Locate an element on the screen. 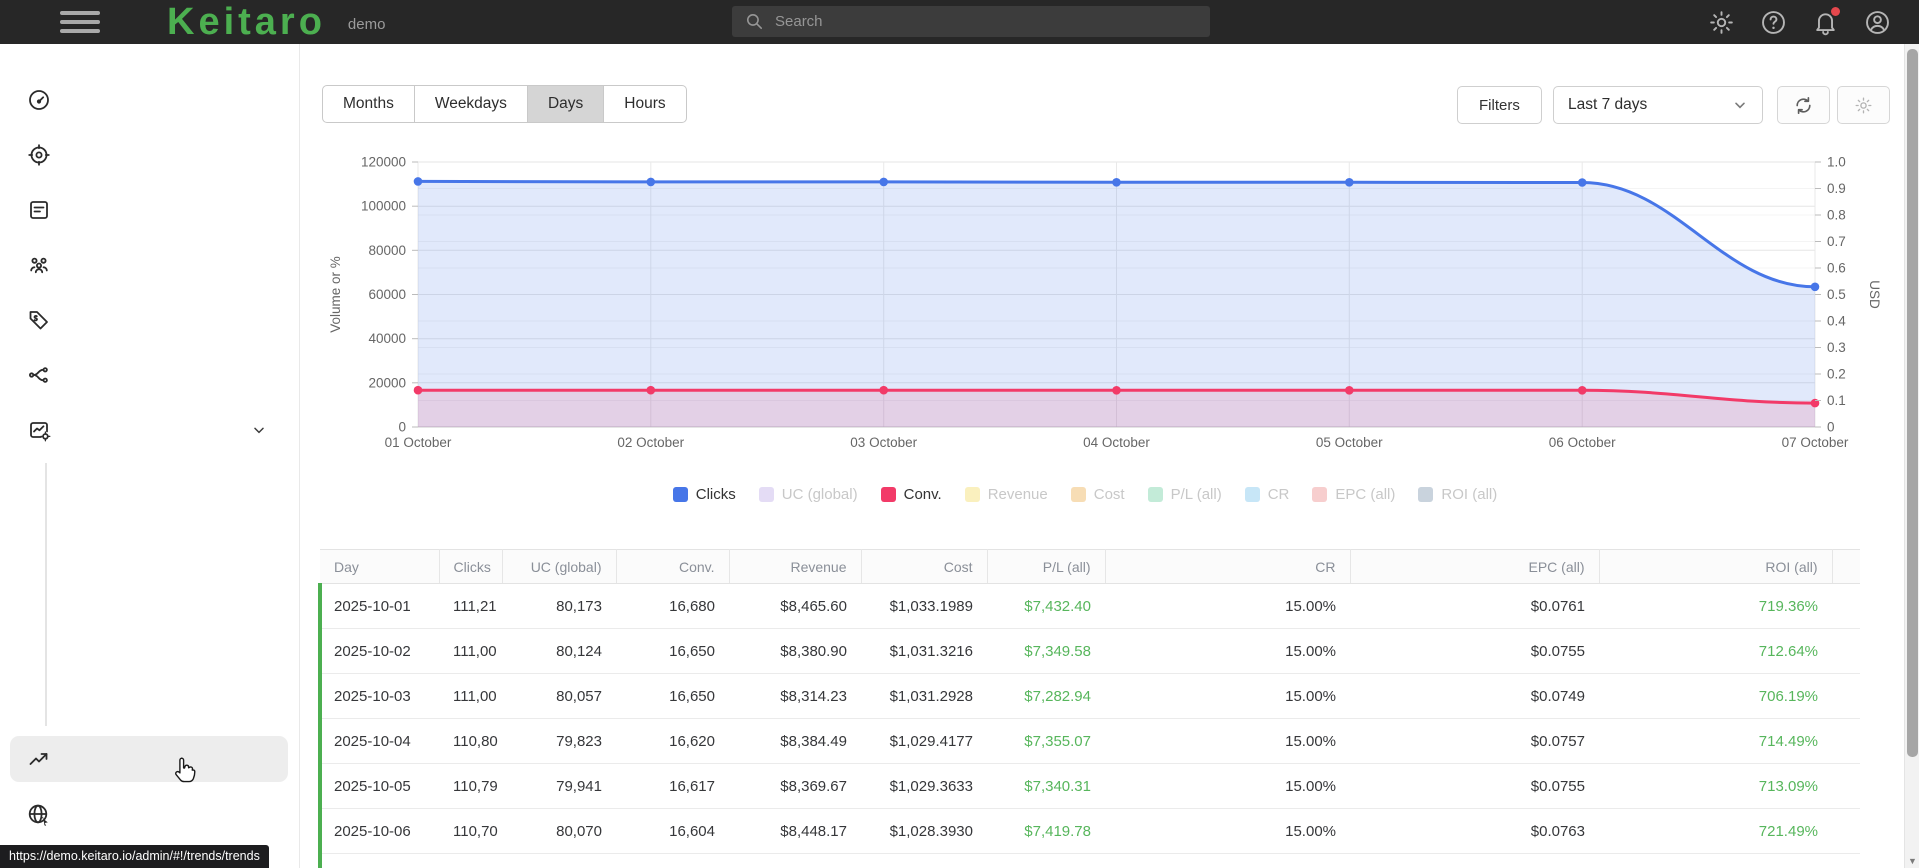 This screenshot has height=868, width=1919. sidebar-item-offers is located at coordinates (149, 319).